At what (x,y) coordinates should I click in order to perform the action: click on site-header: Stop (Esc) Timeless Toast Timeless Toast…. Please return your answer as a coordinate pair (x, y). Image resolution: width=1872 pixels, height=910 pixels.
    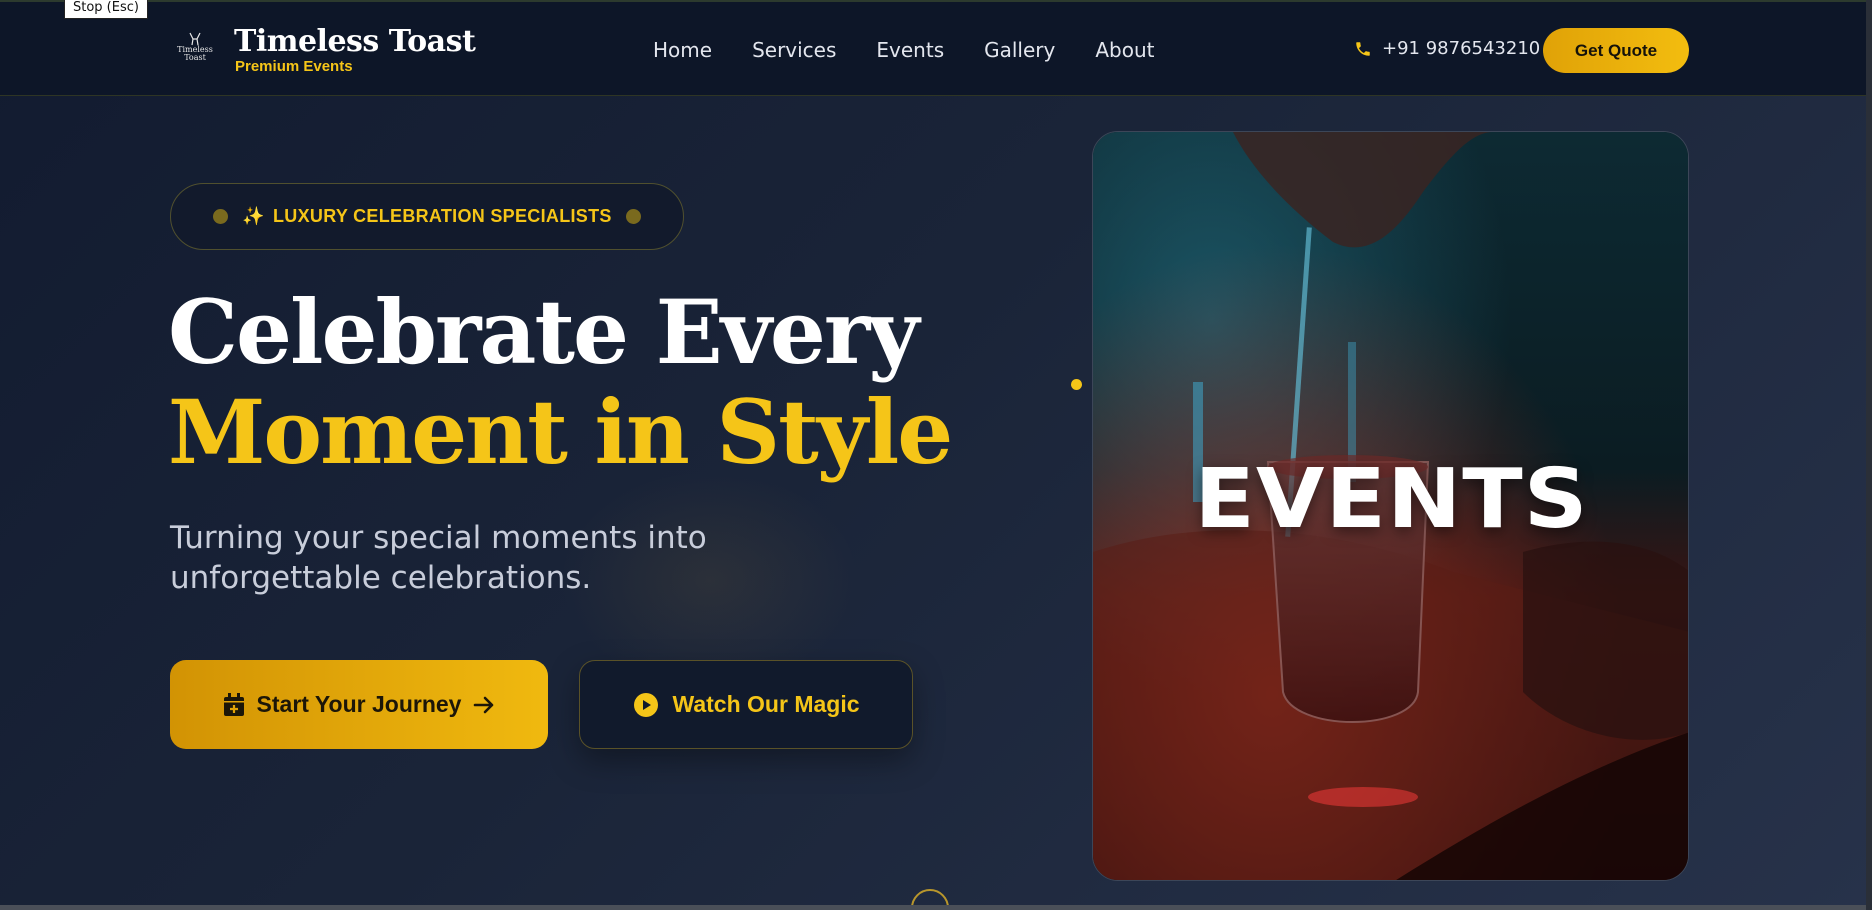
    Looking at the image, I should click on (936, 48).